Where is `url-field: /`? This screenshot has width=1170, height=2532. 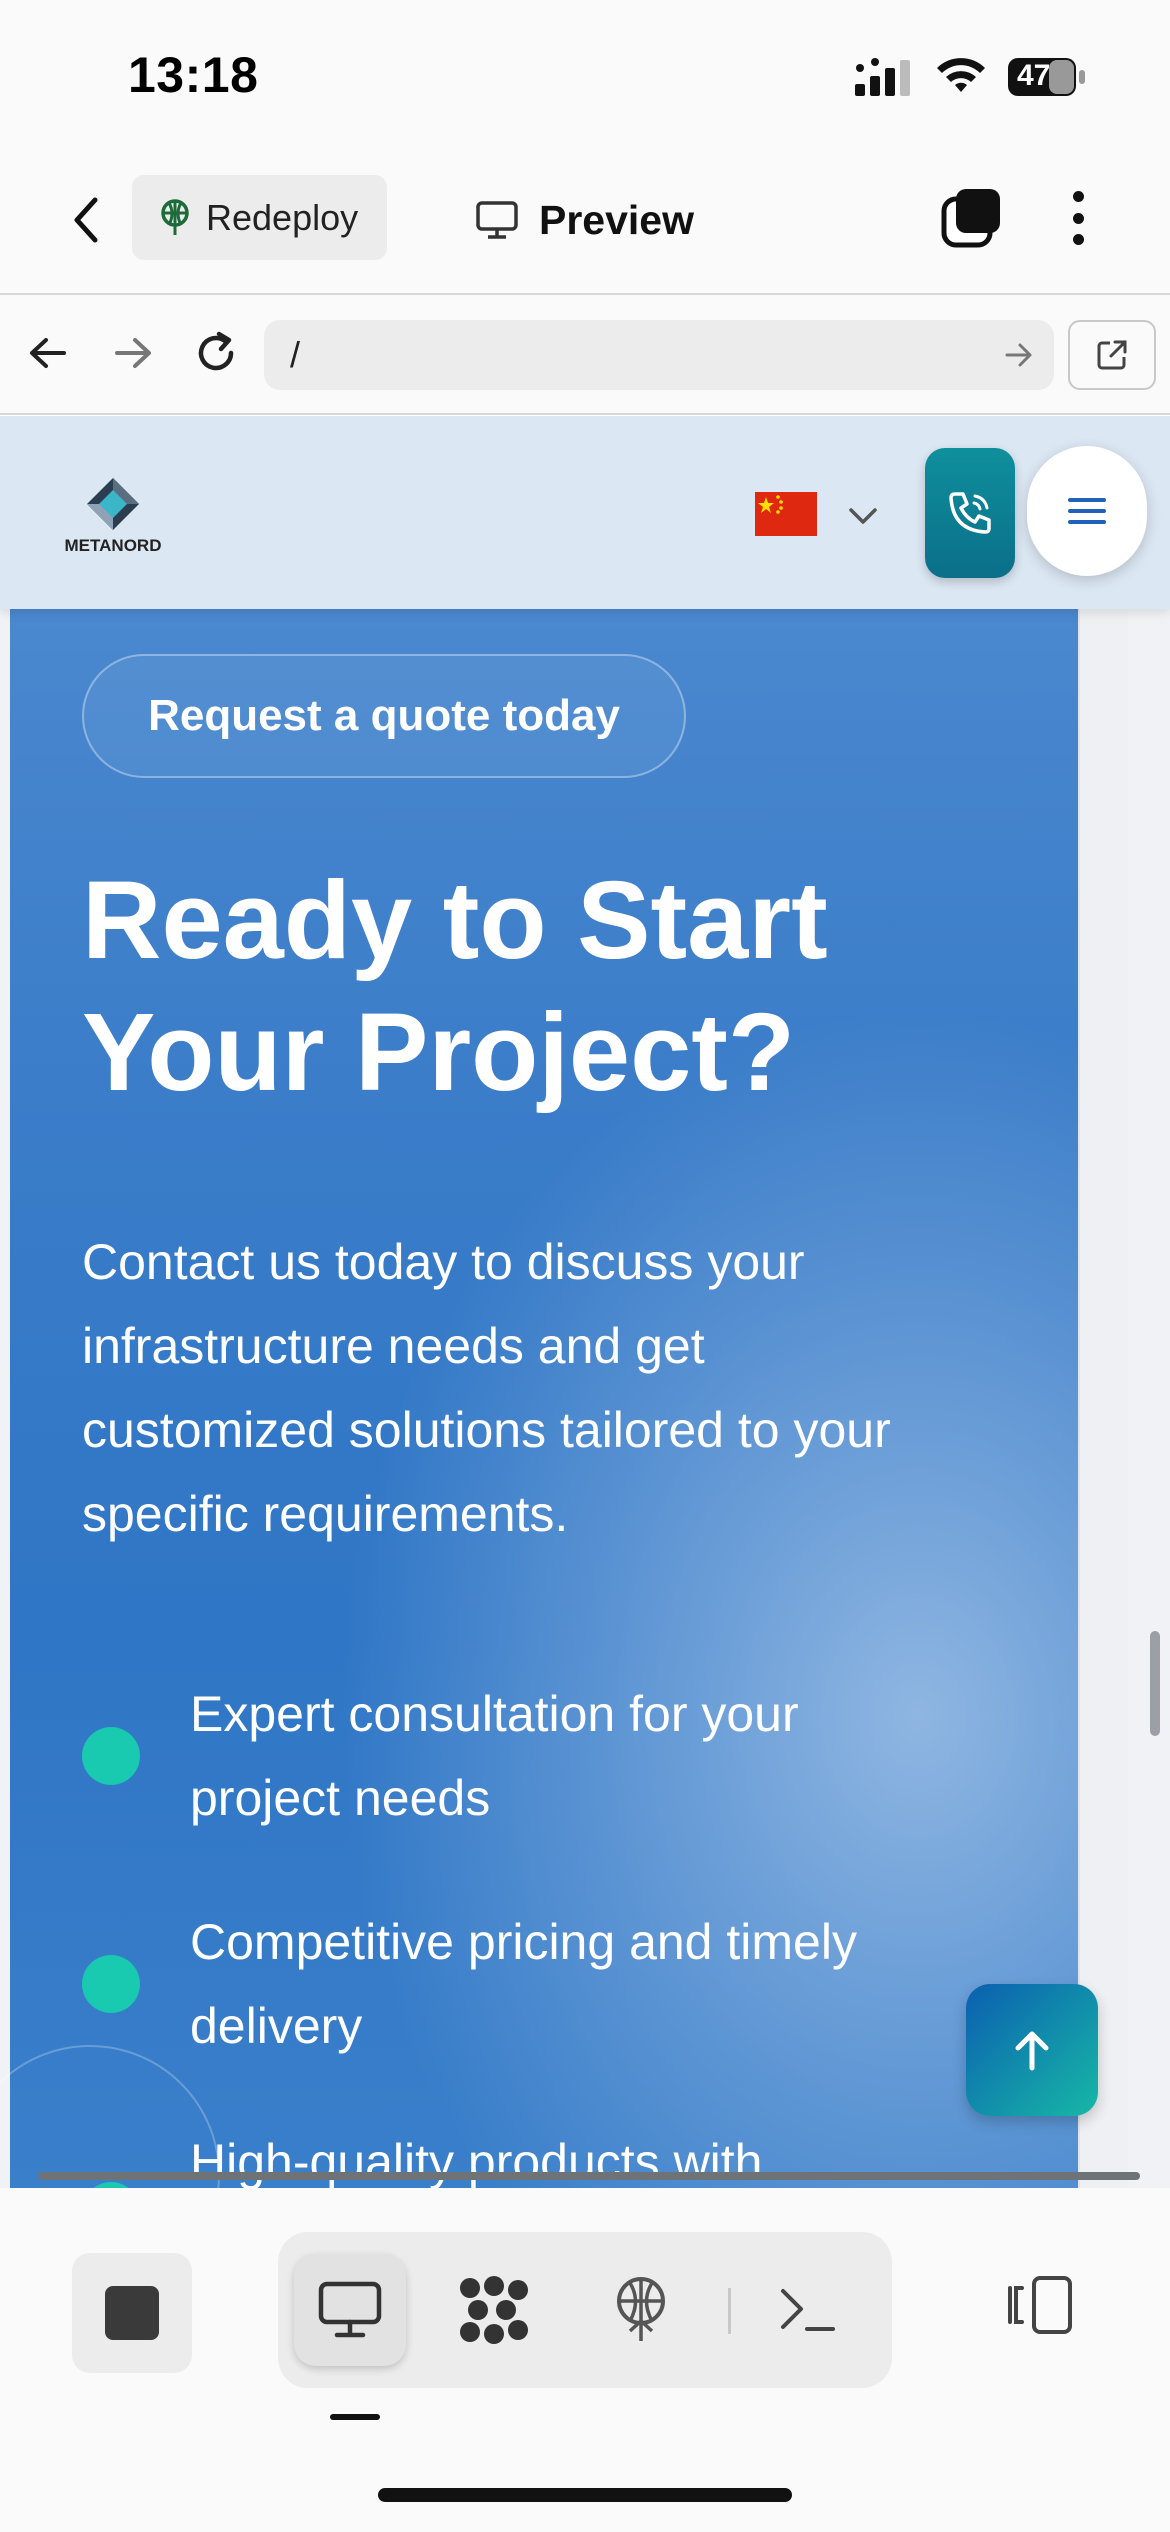 url-field: / is located at coordinates (659, 355).